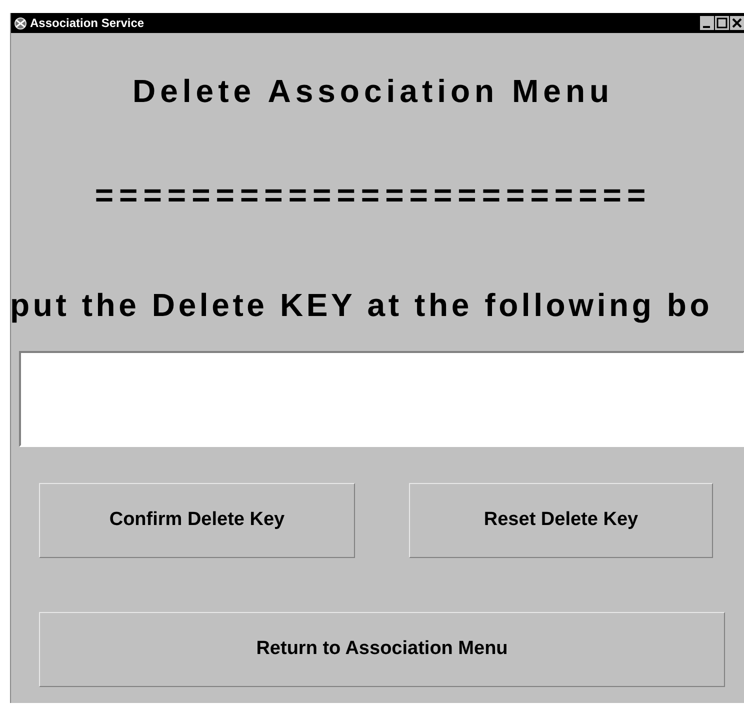 The width and height of the screenshot is (744, 716). I want to click on window-title: Association Service, so click(87, 23).